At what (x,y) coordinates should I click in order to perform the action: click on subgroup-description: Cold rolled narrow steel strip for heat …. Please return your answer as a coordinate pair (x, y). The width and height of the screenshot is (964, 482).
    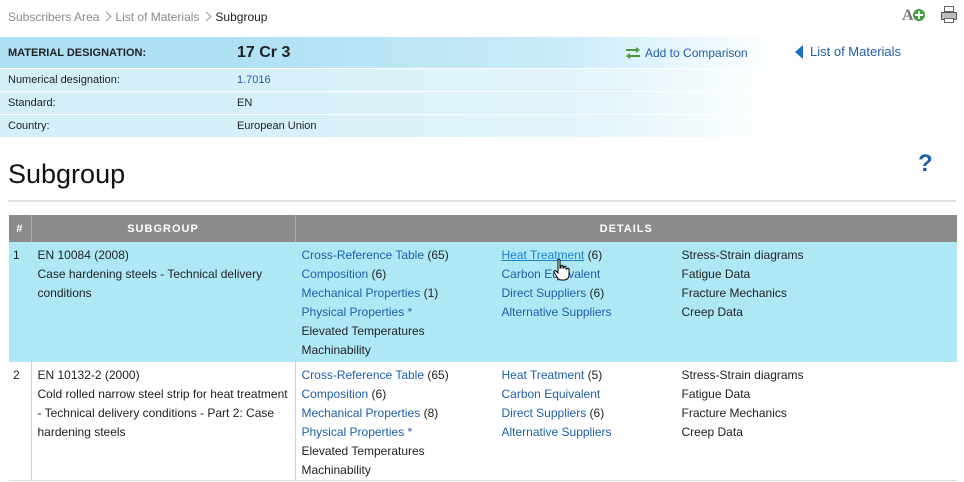
    Looking at the image, I should click on (162, 413).